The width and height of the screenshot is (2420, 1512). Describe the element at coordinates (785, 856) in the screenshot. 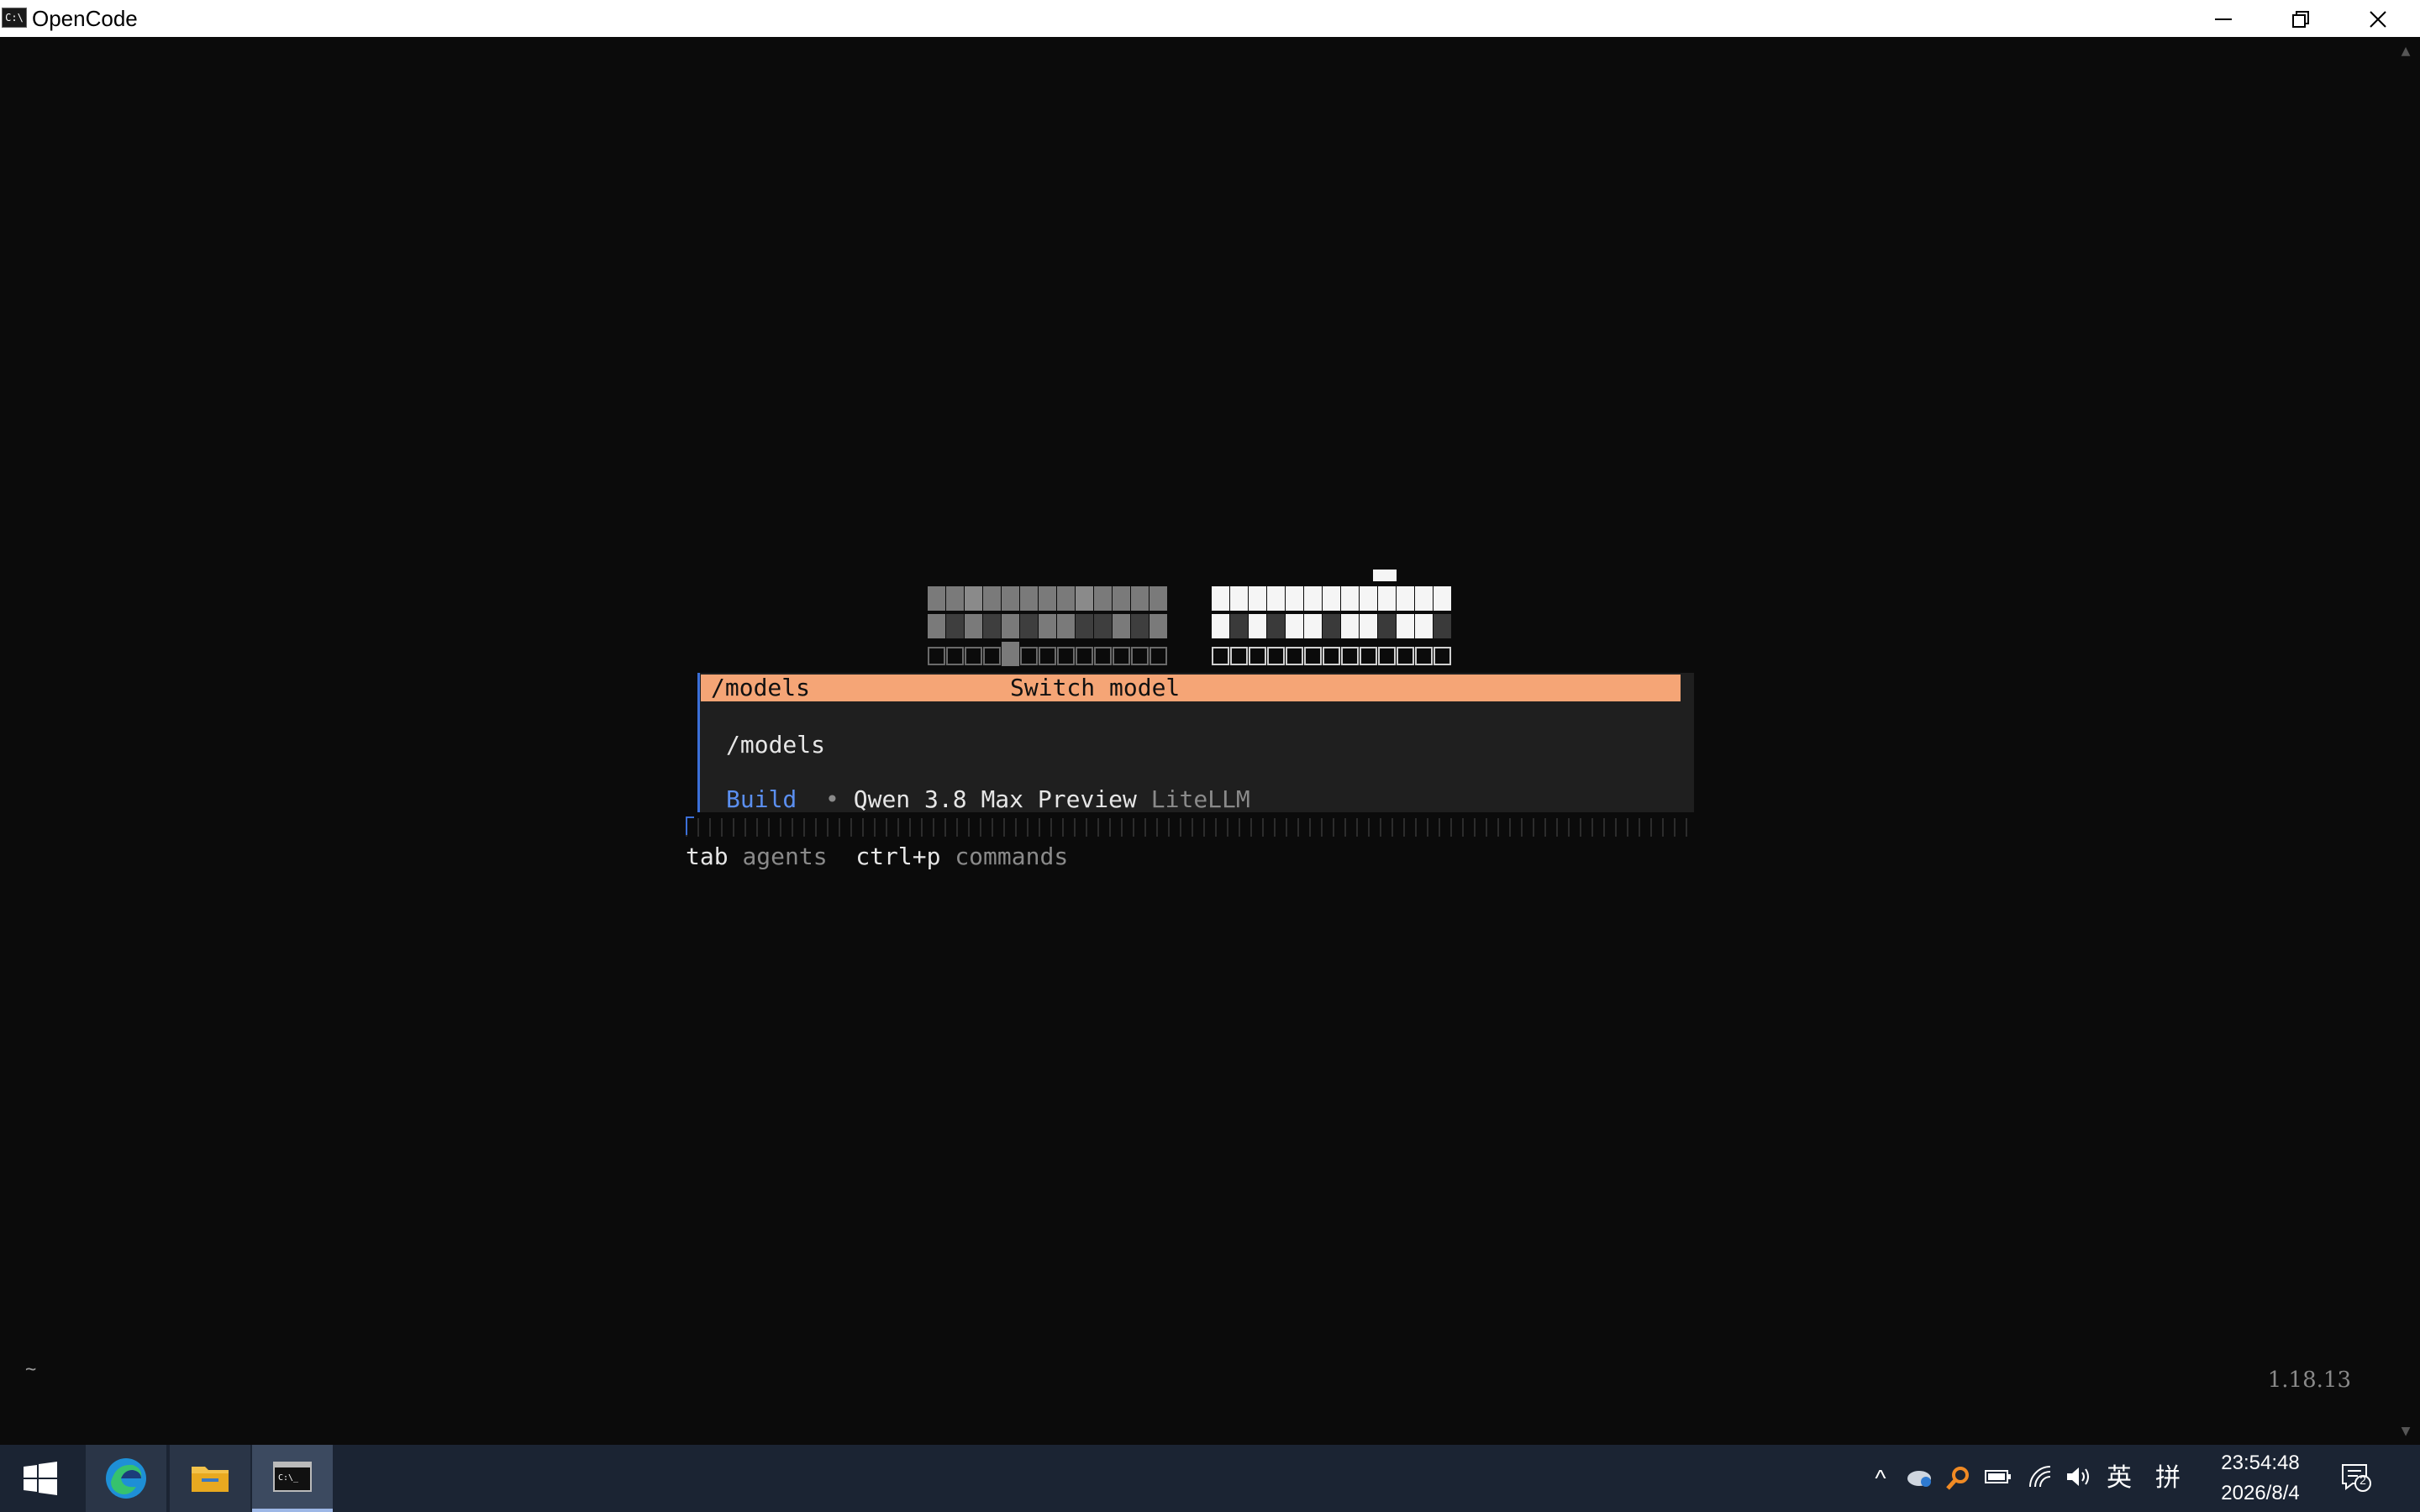

I see `hint-label-agents: agents` at that location.